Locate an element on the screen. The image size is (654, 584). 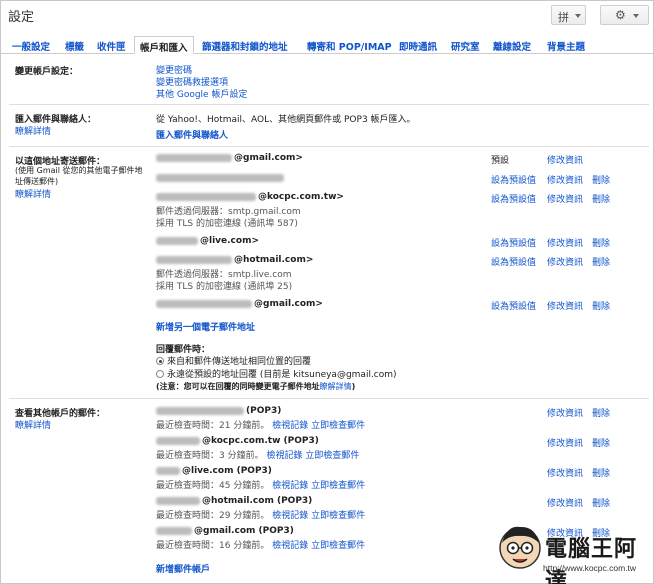
input-tools-button: 拼 is located at coordinates (568, 15).